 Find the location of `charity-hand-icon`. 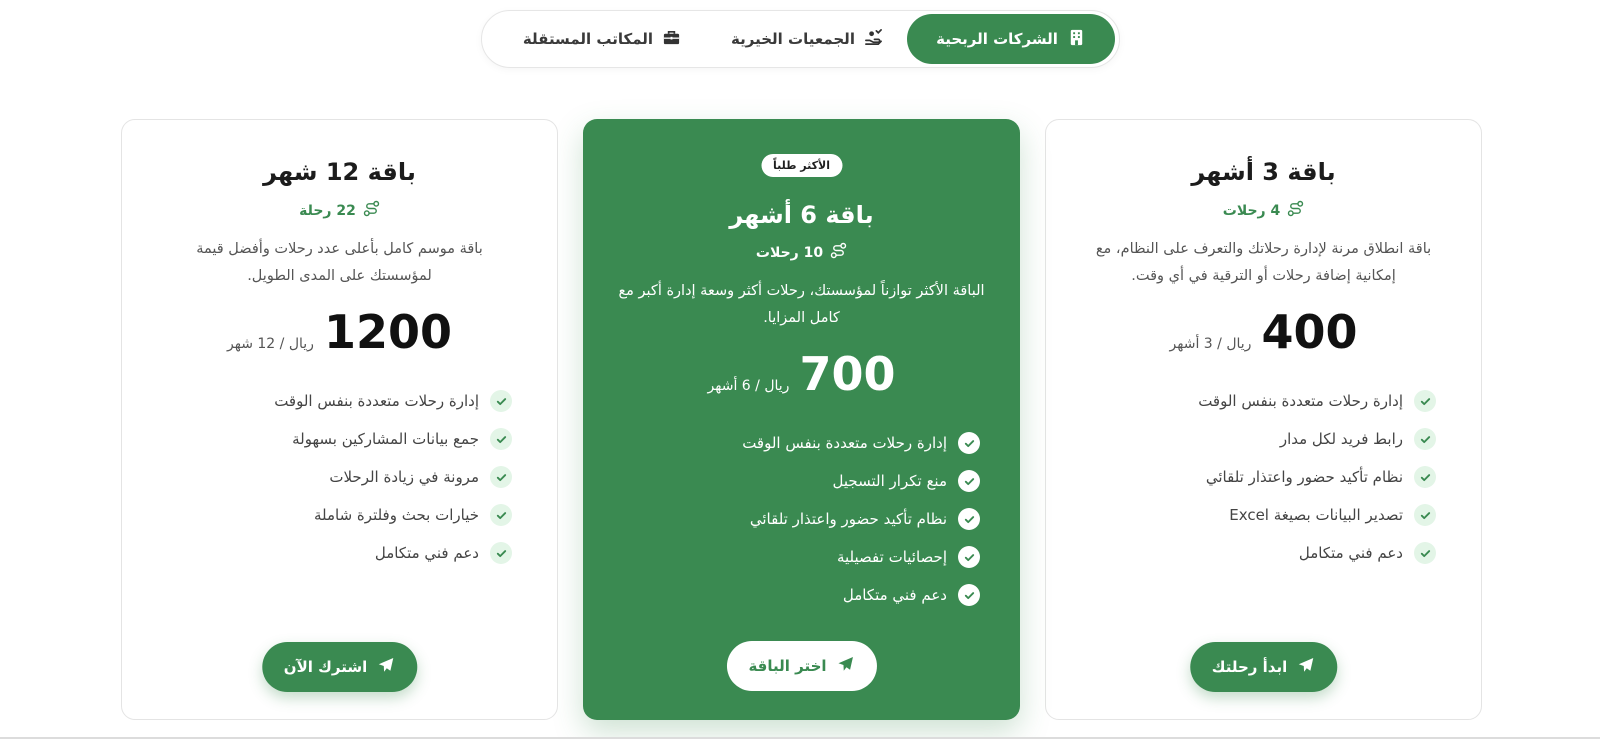

charity-hand-icon is located at coordinates (873, 39).